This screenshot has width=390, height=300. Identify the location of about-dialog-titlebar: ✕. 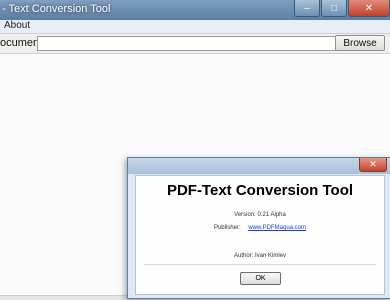
(259, 166).